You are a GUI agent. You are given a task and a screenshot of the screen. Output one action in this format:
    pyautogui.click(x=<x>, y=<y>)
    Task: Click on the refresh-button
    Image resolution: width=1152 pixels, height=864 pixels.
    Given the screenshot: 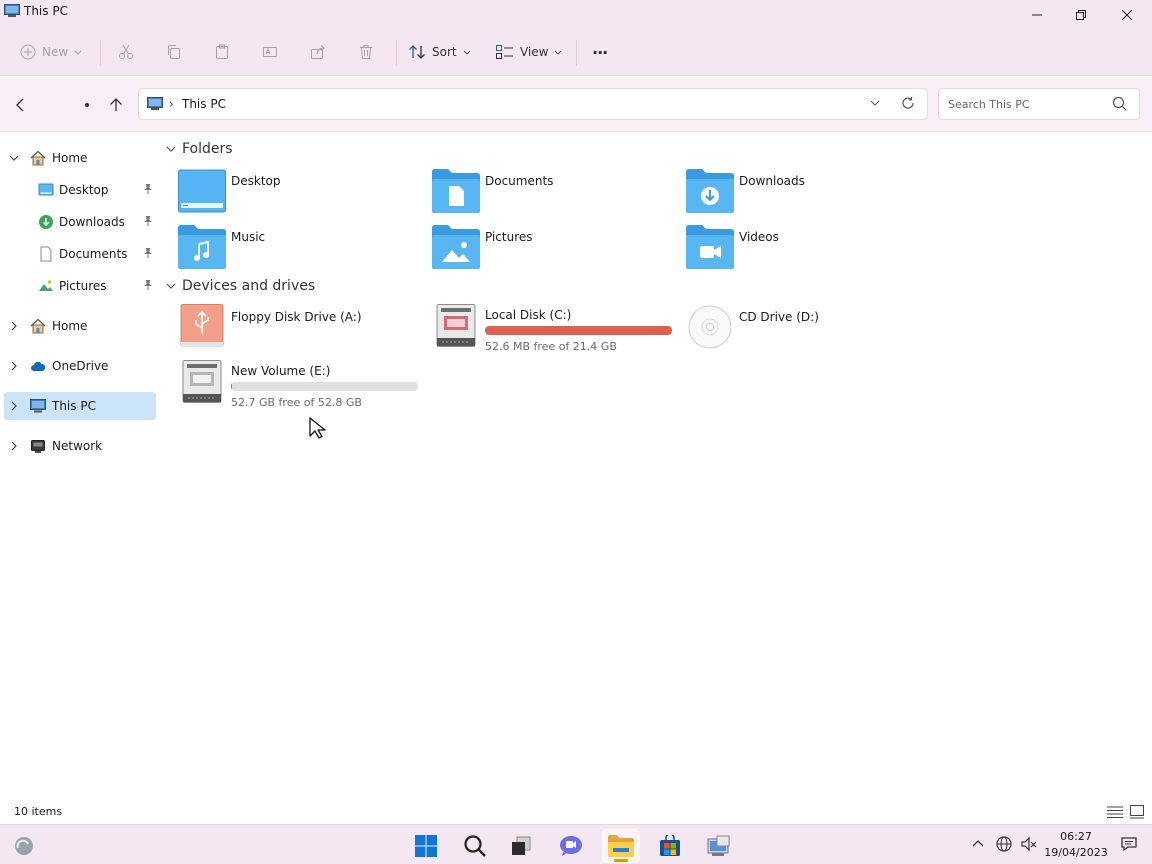 What is the action you would take?
    pyautogui.click(x=908, y=104)
    